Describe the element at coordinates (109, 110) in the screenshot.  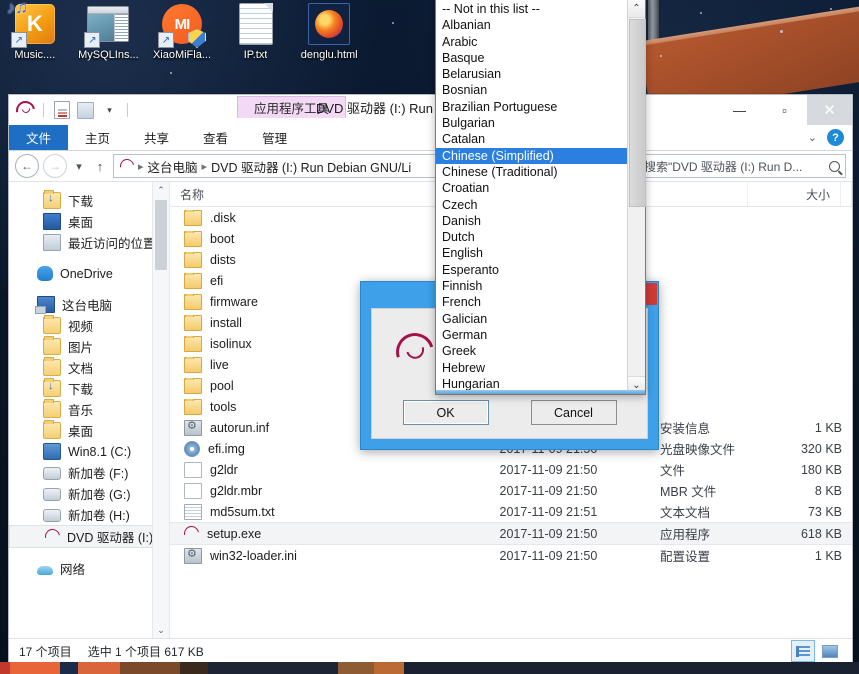
I see `chevron-down-icon: ▾` at that location.